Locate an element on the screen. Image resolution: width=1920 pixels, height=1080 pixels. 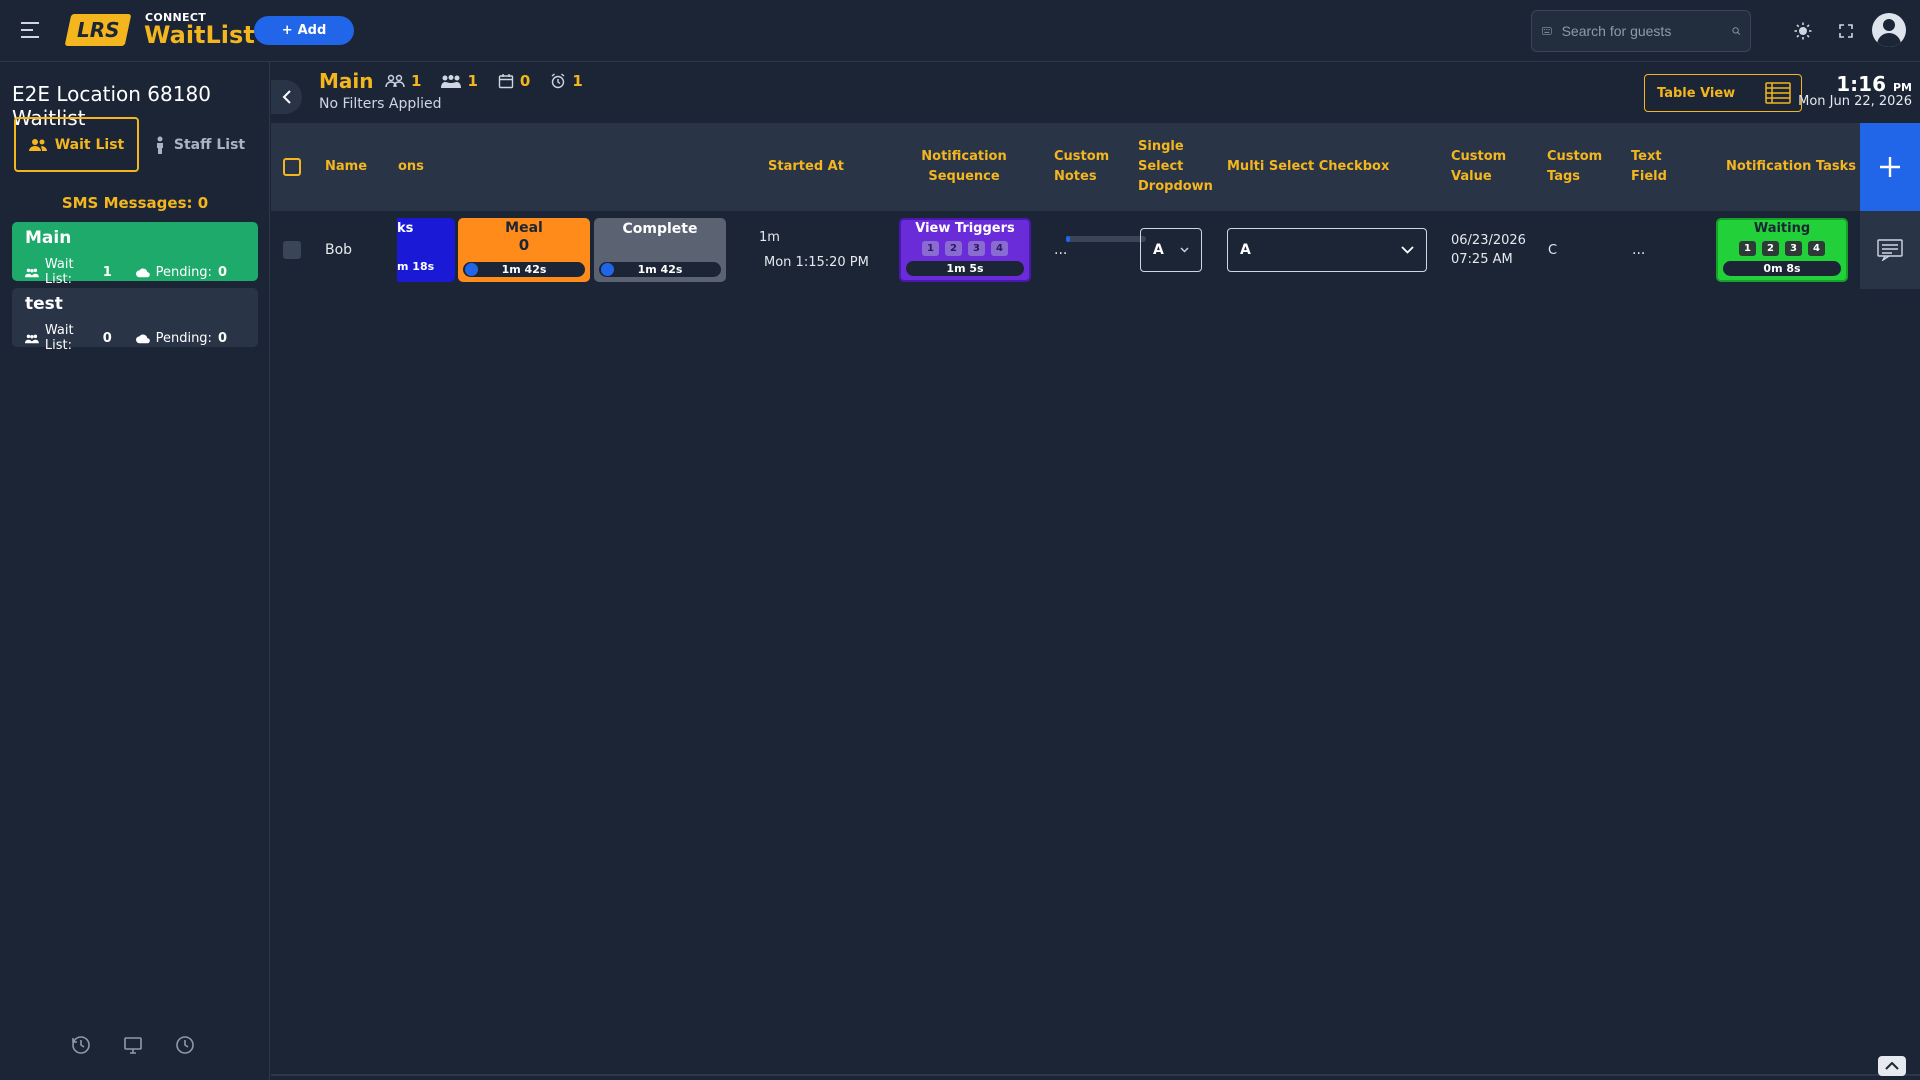
chevron-left-icon is located at coordinates (286, 97).